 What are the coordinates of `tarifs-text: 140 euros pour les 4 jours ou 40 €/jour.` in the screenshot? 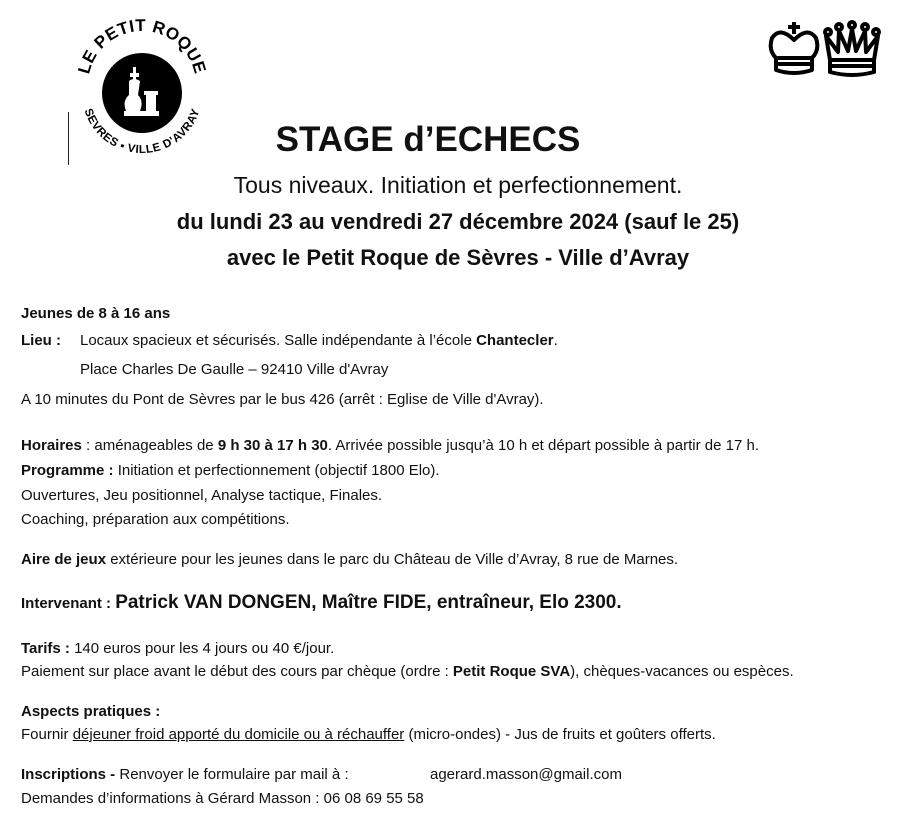 It's located at (202, 648).